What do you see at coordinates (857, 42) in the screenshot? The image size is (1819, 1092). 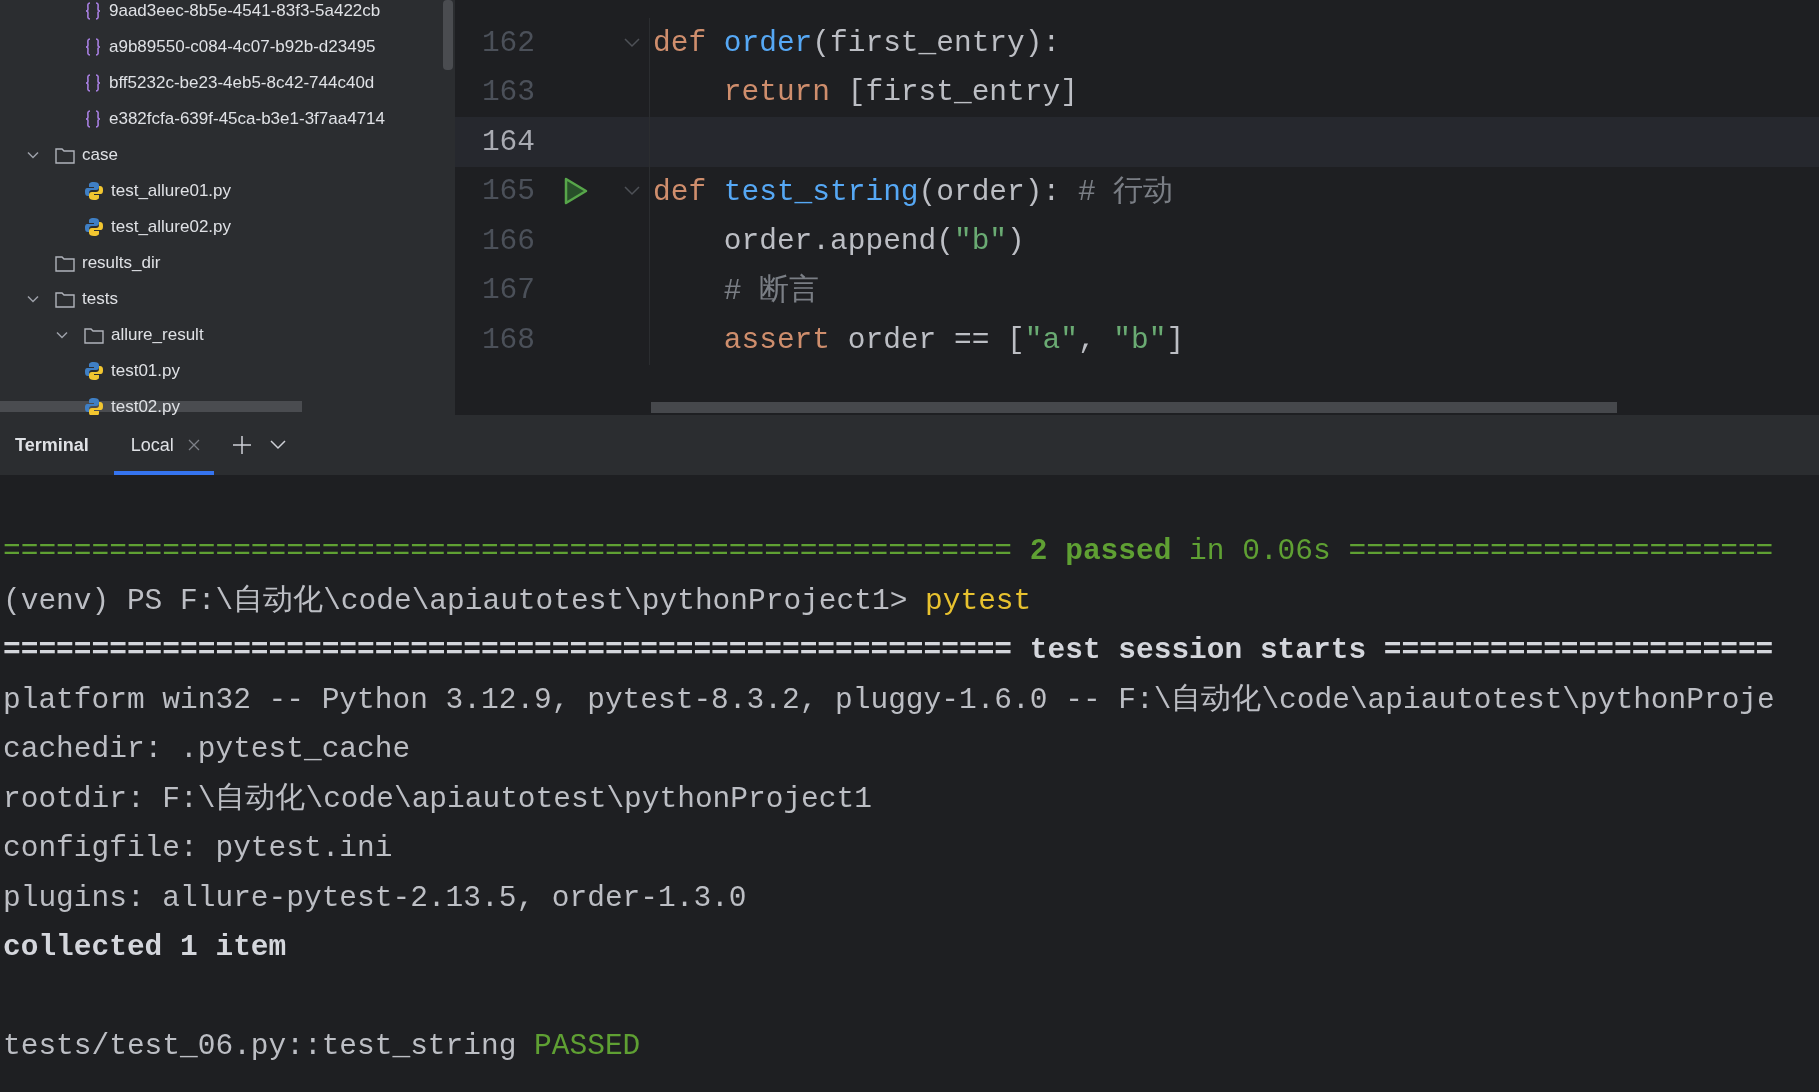 I see `code-line: def order(first_entry):` at bounding box center [857, 42].